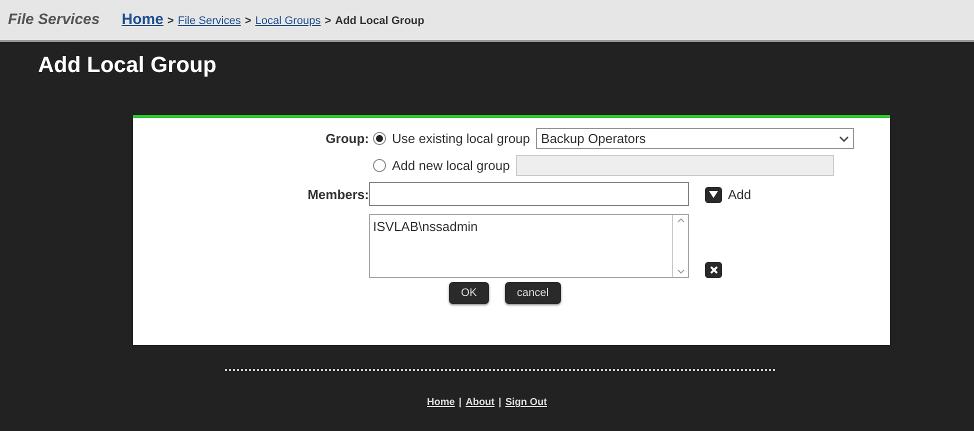  I want to click on footer-link: About, so click(480, 402).